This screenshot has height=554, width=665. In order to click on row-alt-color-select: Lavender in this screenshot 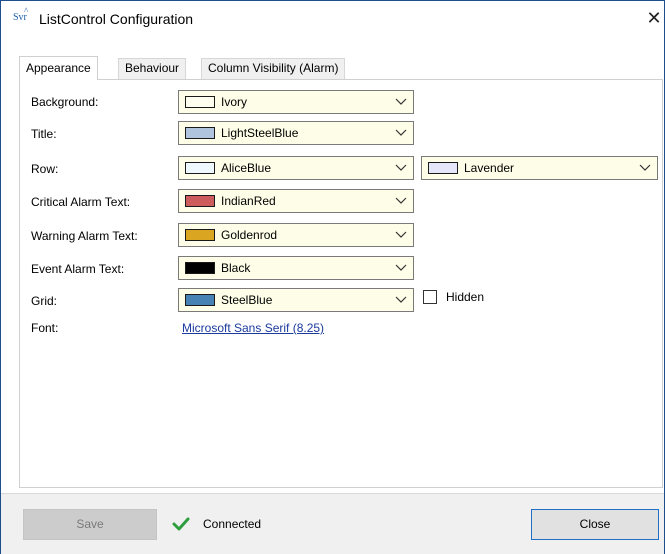, I will do `click(539, 168)`.